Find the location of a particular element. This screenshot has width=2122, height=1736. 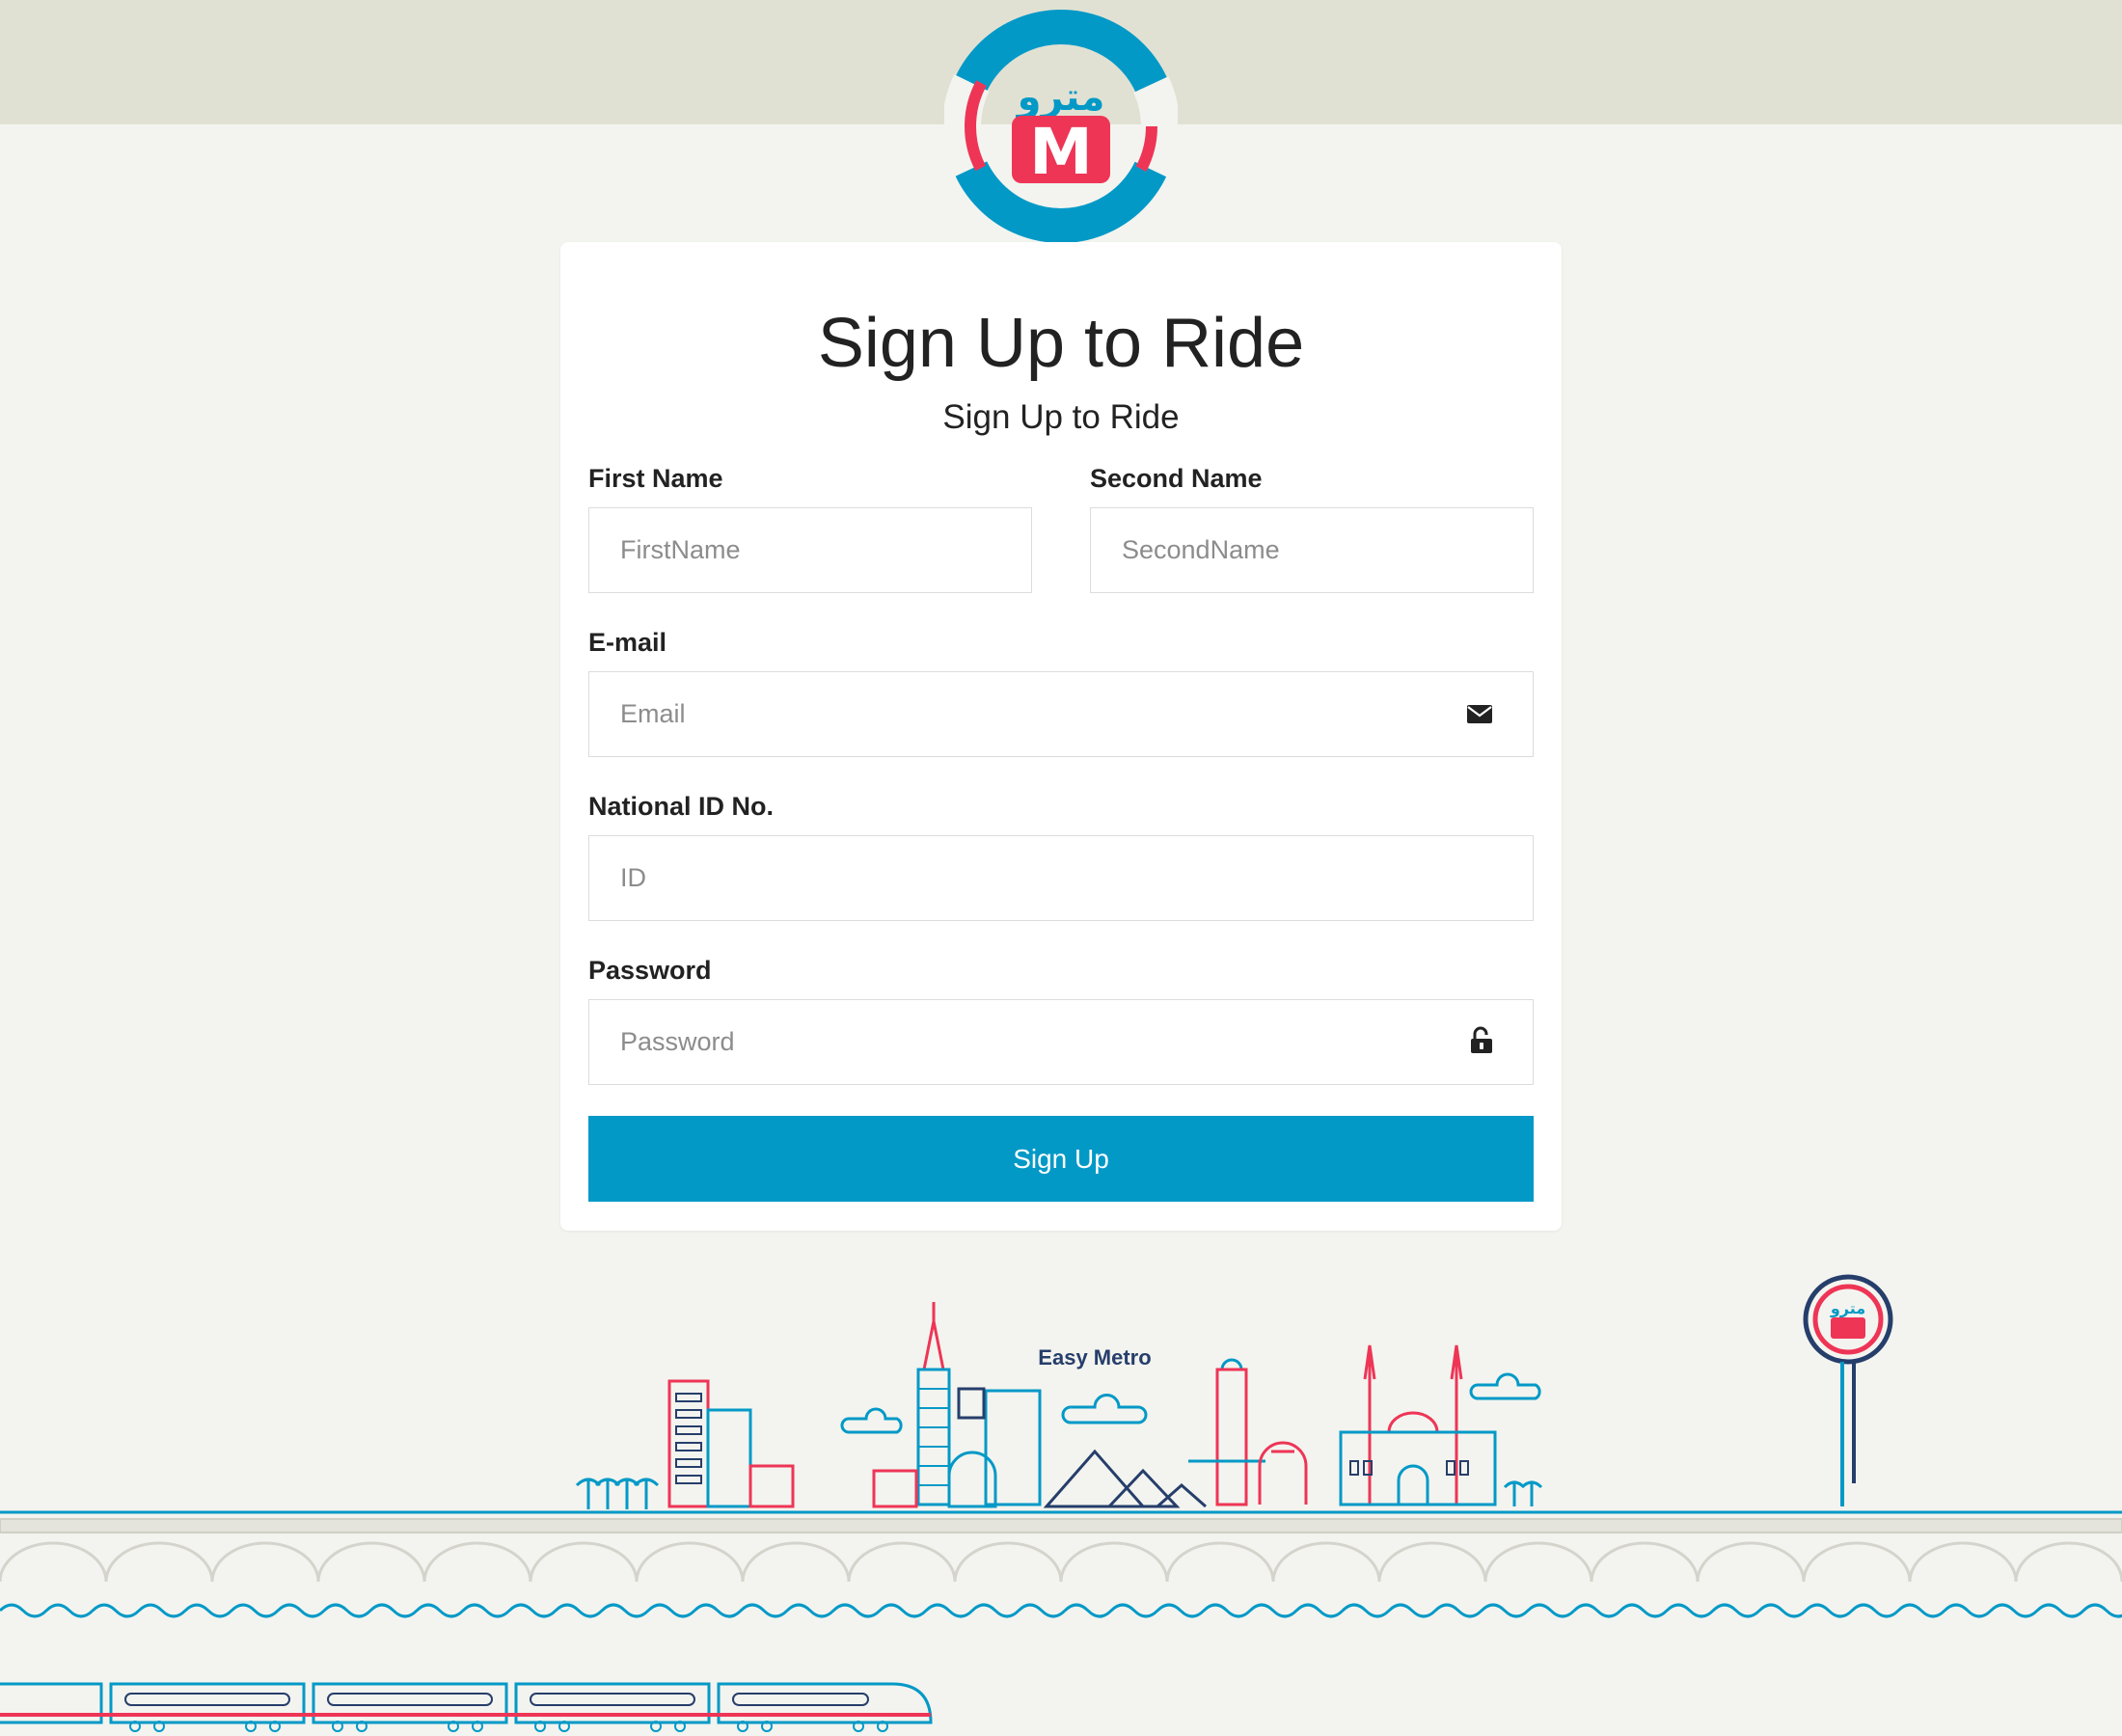

second-name-label: Second Name is located at coordinates (1177, 478).